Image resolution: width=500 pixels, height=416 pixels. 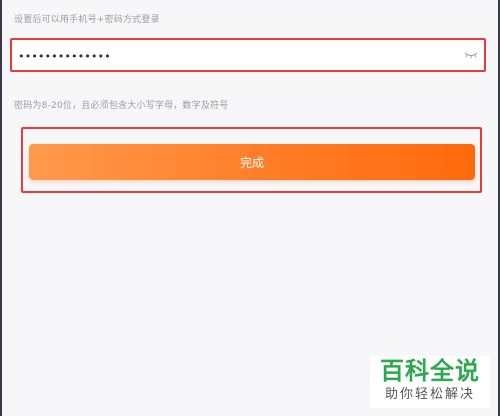 I want to click on password-field-container, so click(x=248, y=55).